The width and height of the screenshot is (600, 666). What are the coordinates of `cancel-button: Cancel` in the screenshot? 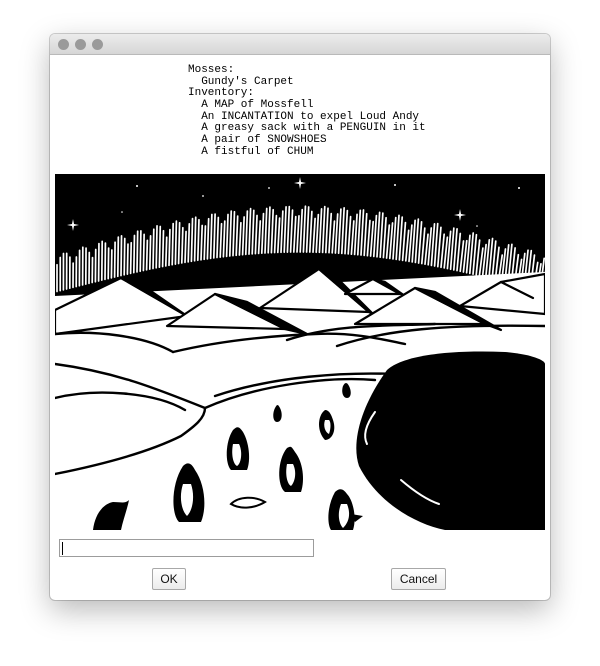 It's located at (418, 579).